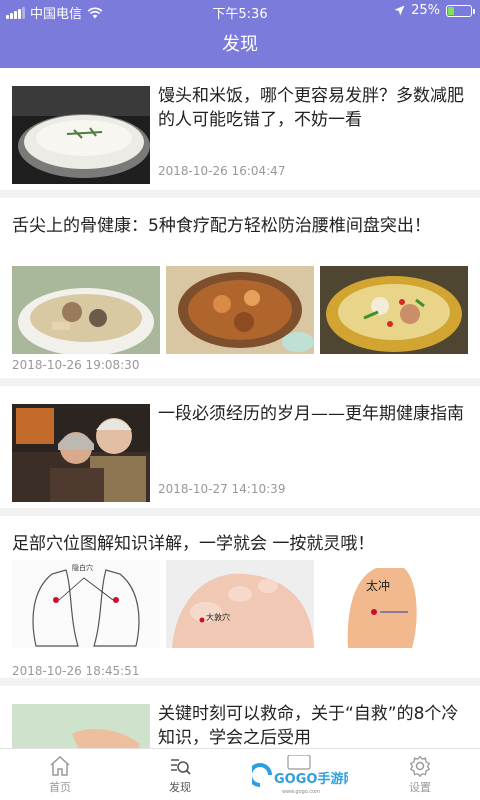 This screenshot has height=800, width=480. Describe the element at coordinates (420, 766) in the screenshot. I see `settings-icon` at that location.